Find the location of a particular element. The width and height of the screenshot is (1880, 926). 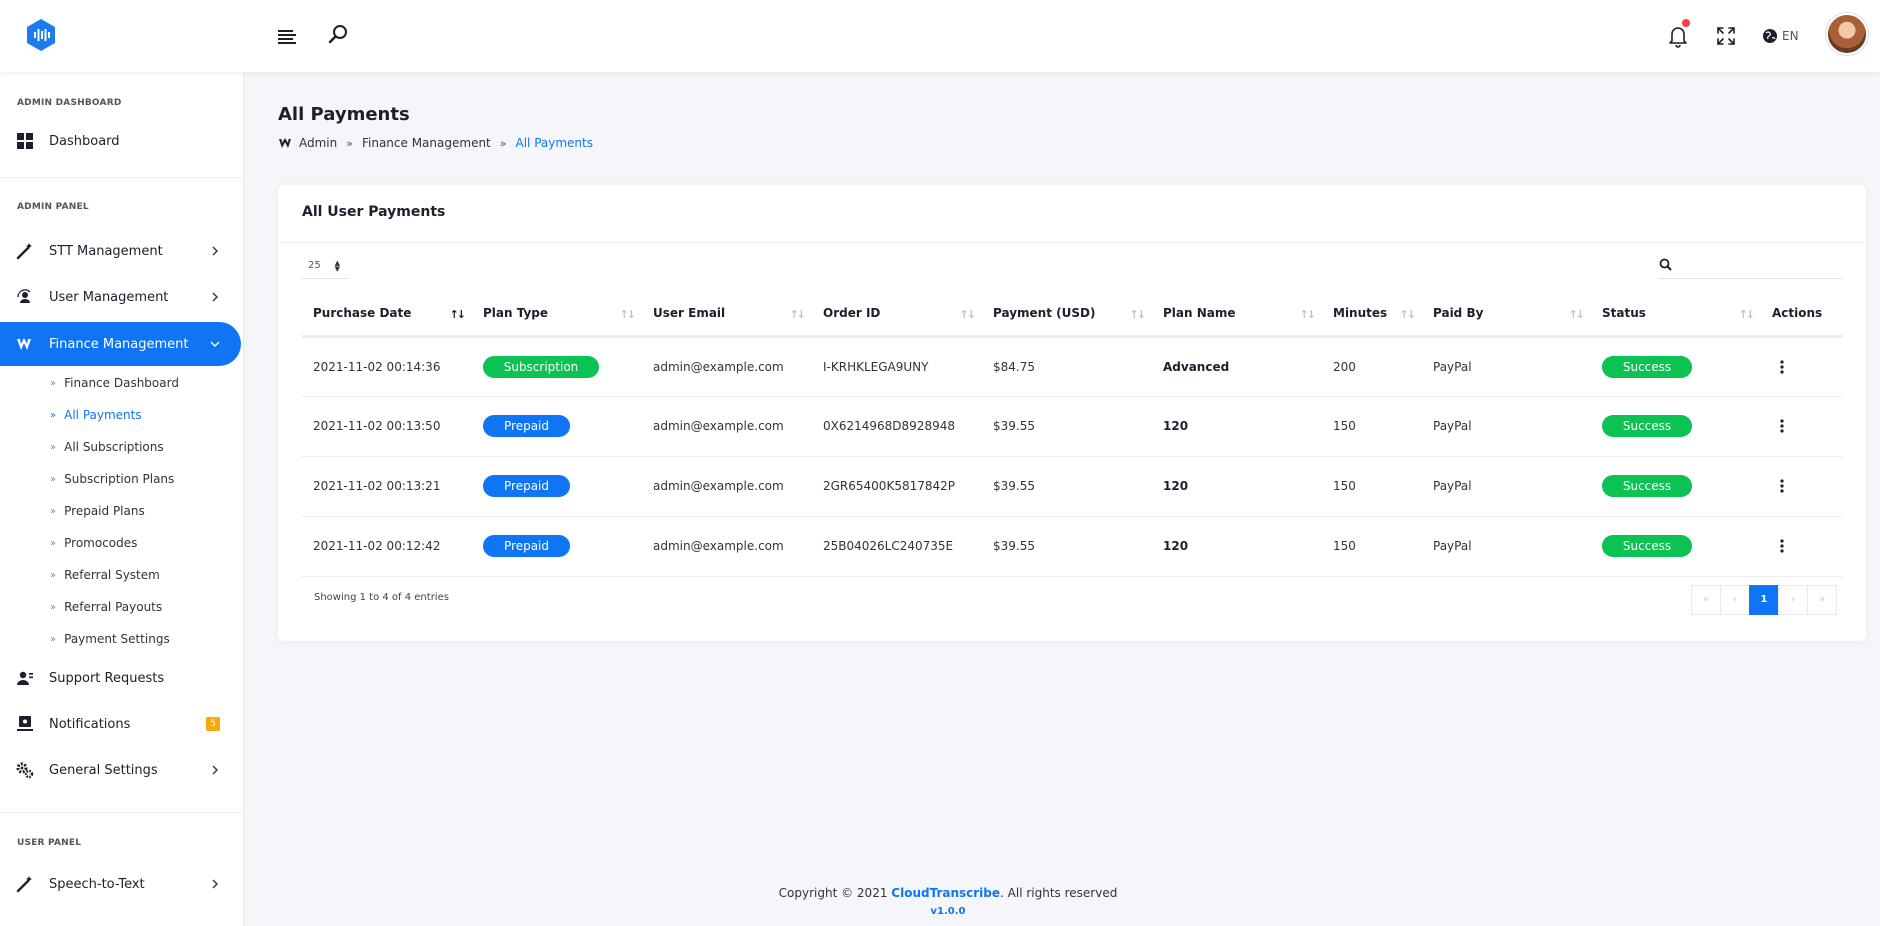

column-header-minutes: Minutes ↑↓ is located at coordinates (1372, 315).